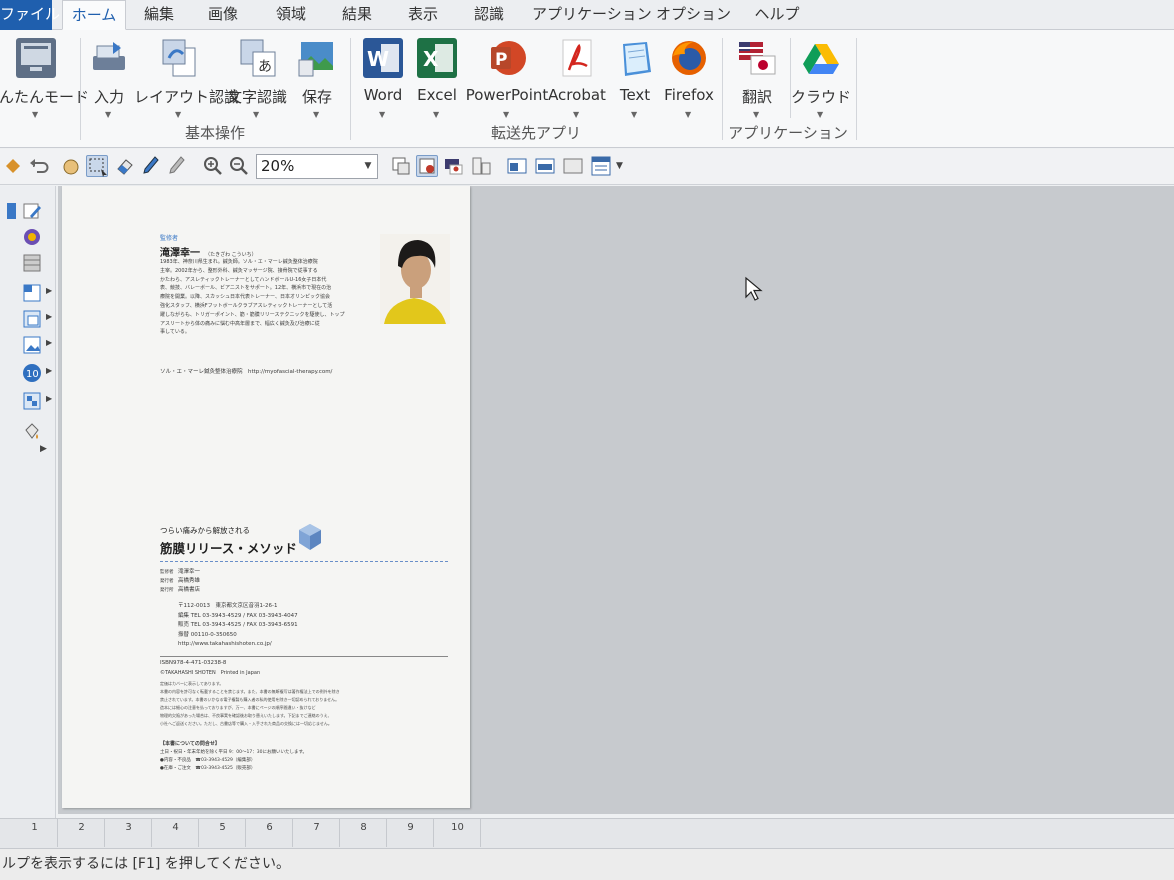  I want to click on grid-icon, so click(32, 263).